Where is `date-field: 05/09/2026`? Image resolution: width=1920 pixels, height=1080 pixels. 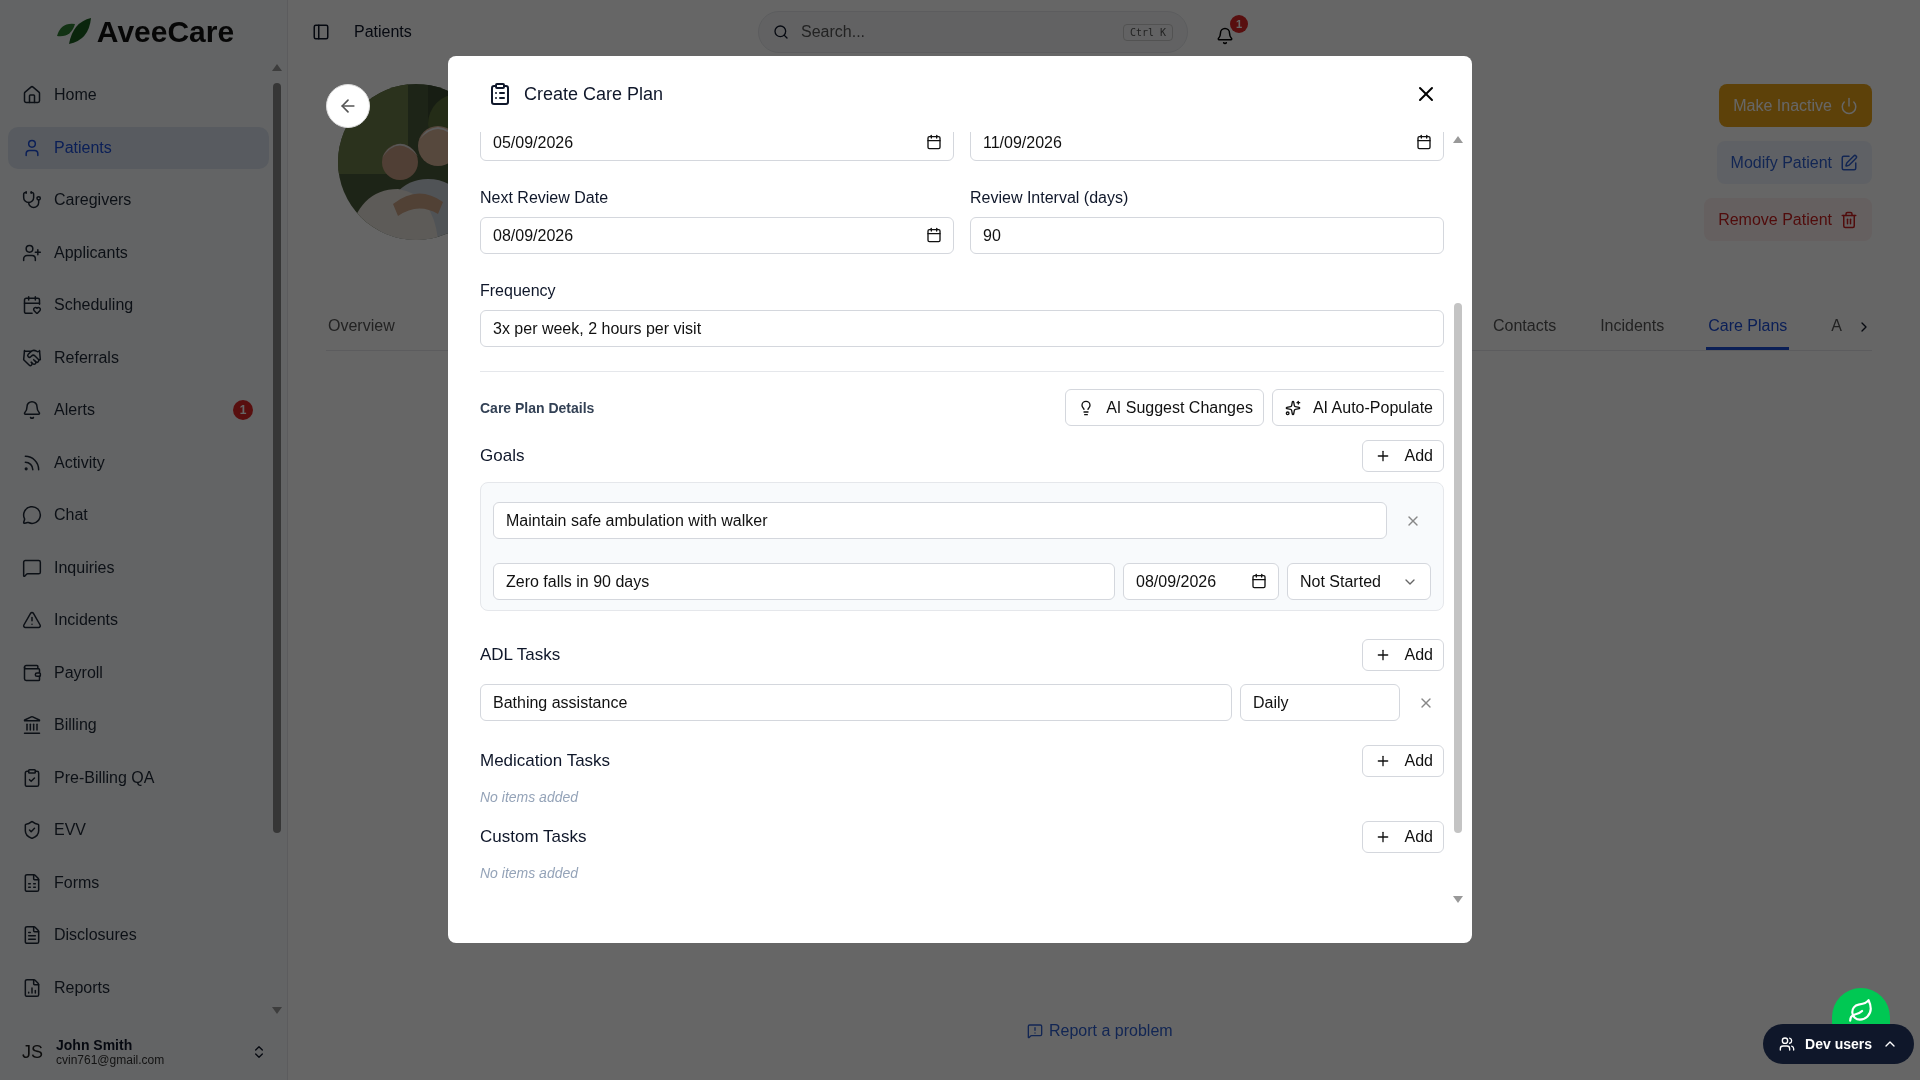 date-field: 05/09/2026 is located at coordinates (717, 146).